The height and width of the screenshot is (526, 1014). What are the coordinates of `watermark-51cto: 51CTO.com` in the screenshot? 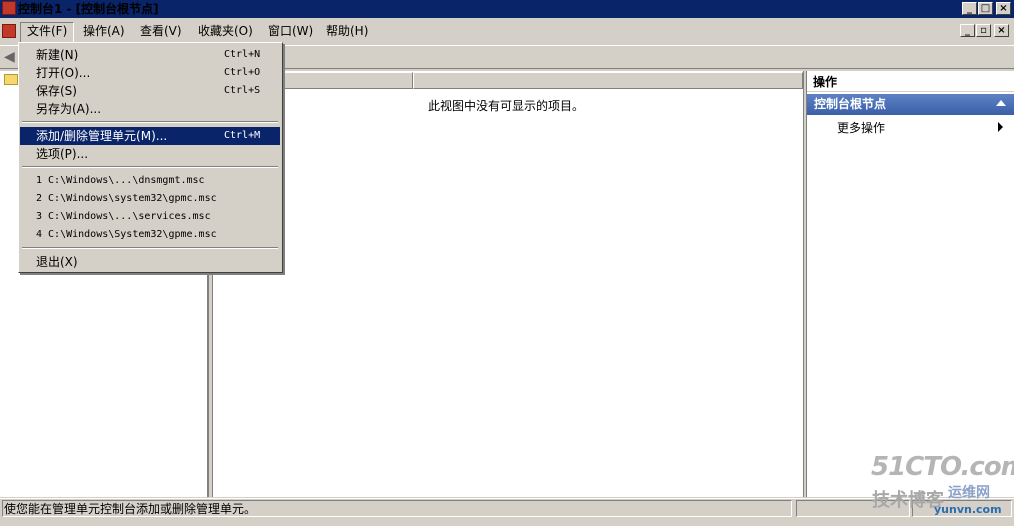 It's located at (942, 467).